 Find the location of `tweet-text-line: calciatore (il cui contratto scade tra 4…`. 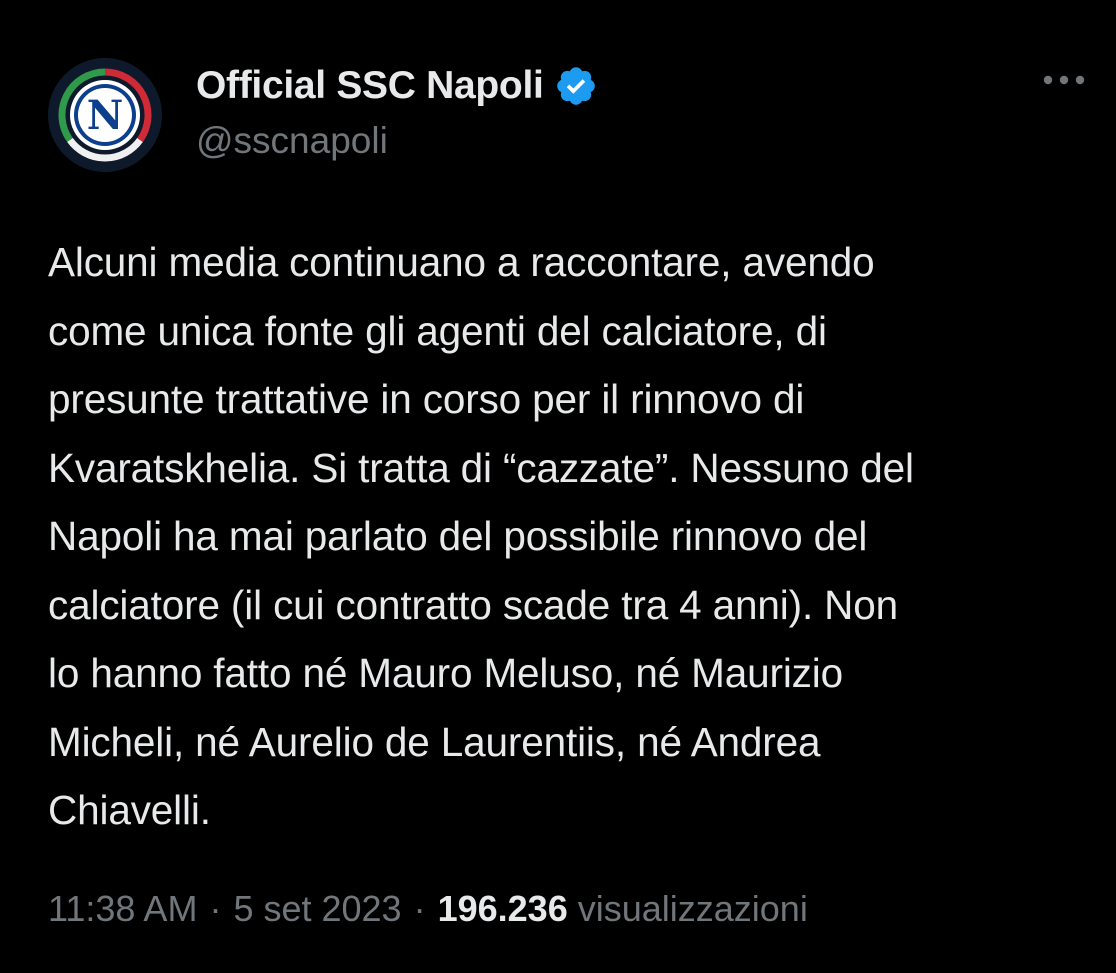

tweet-text-line: calciatore (il cui contratto scade tra 4… is located at coordinates (473, 604).